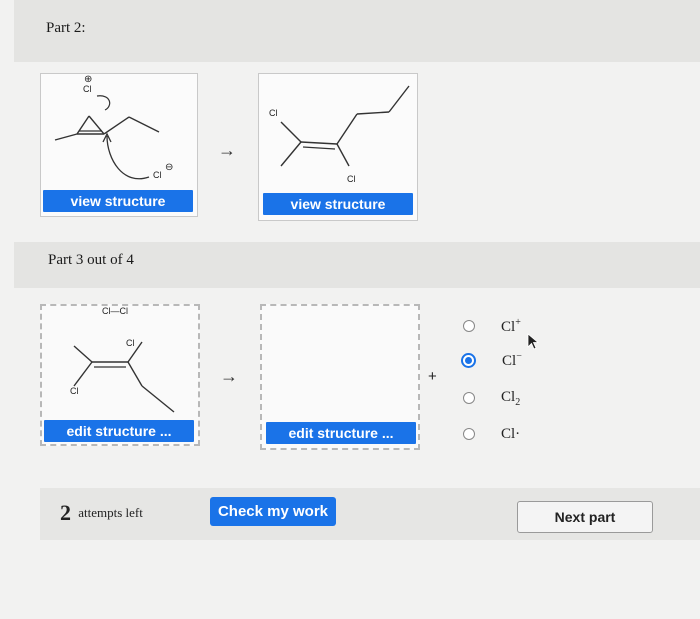 This screenshot has height=619, width=700. What do you see at coordinates (357, 31) in the screenshot?
I see `part2-header: Part 2:` at bounding box center [357, 31].